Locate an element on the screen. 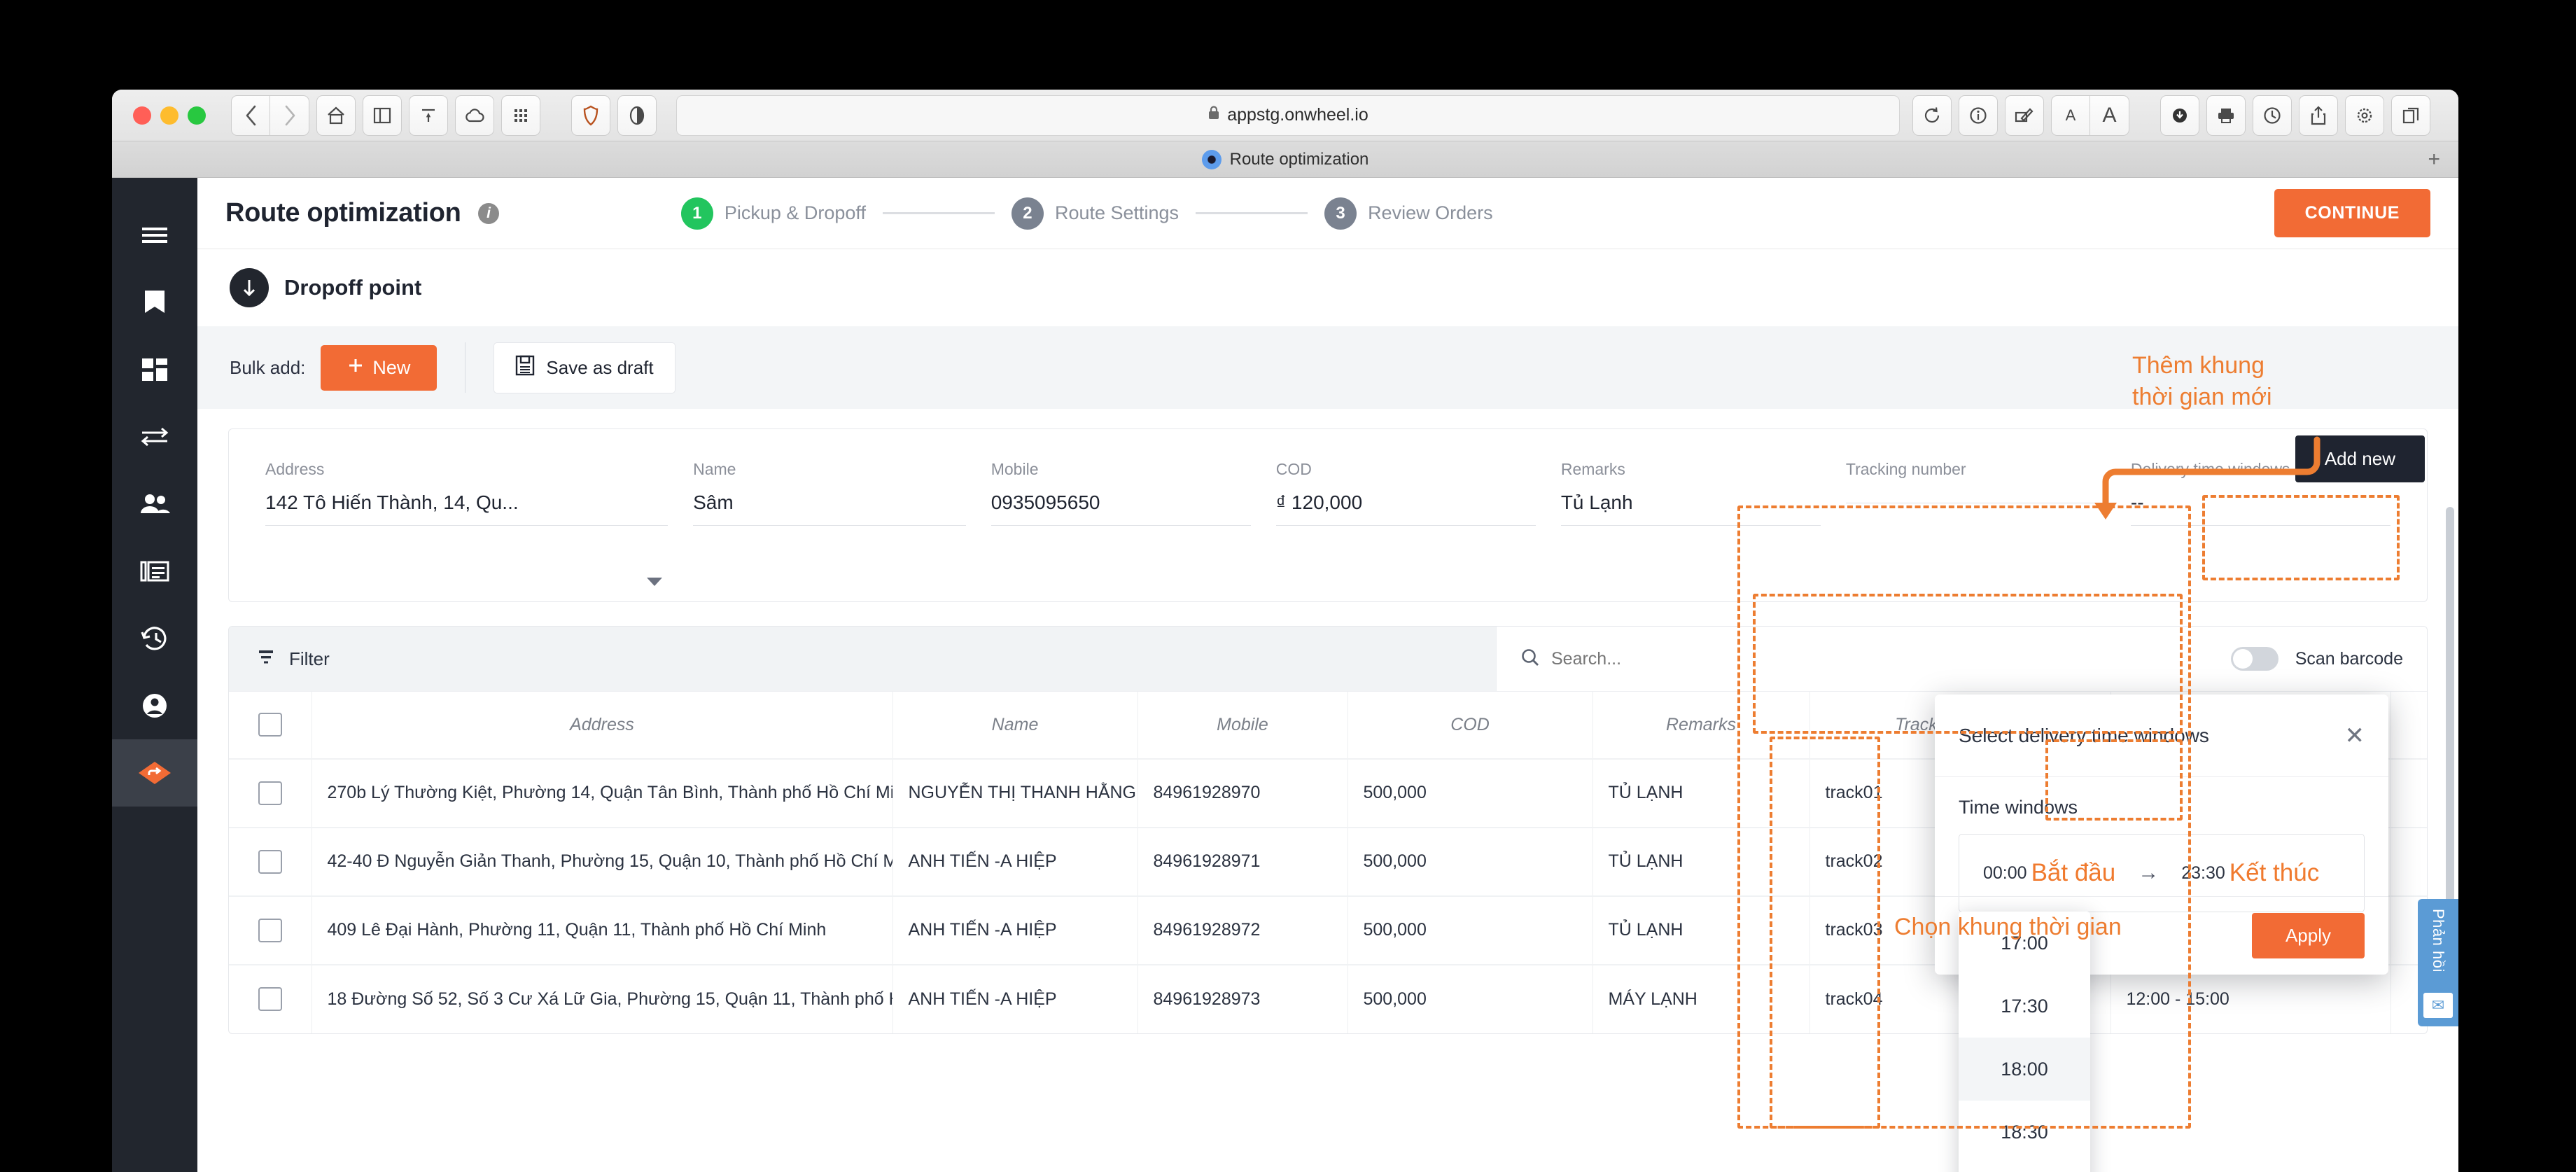  sidebar-item-route-optimization is located at coordinates (154, 773).